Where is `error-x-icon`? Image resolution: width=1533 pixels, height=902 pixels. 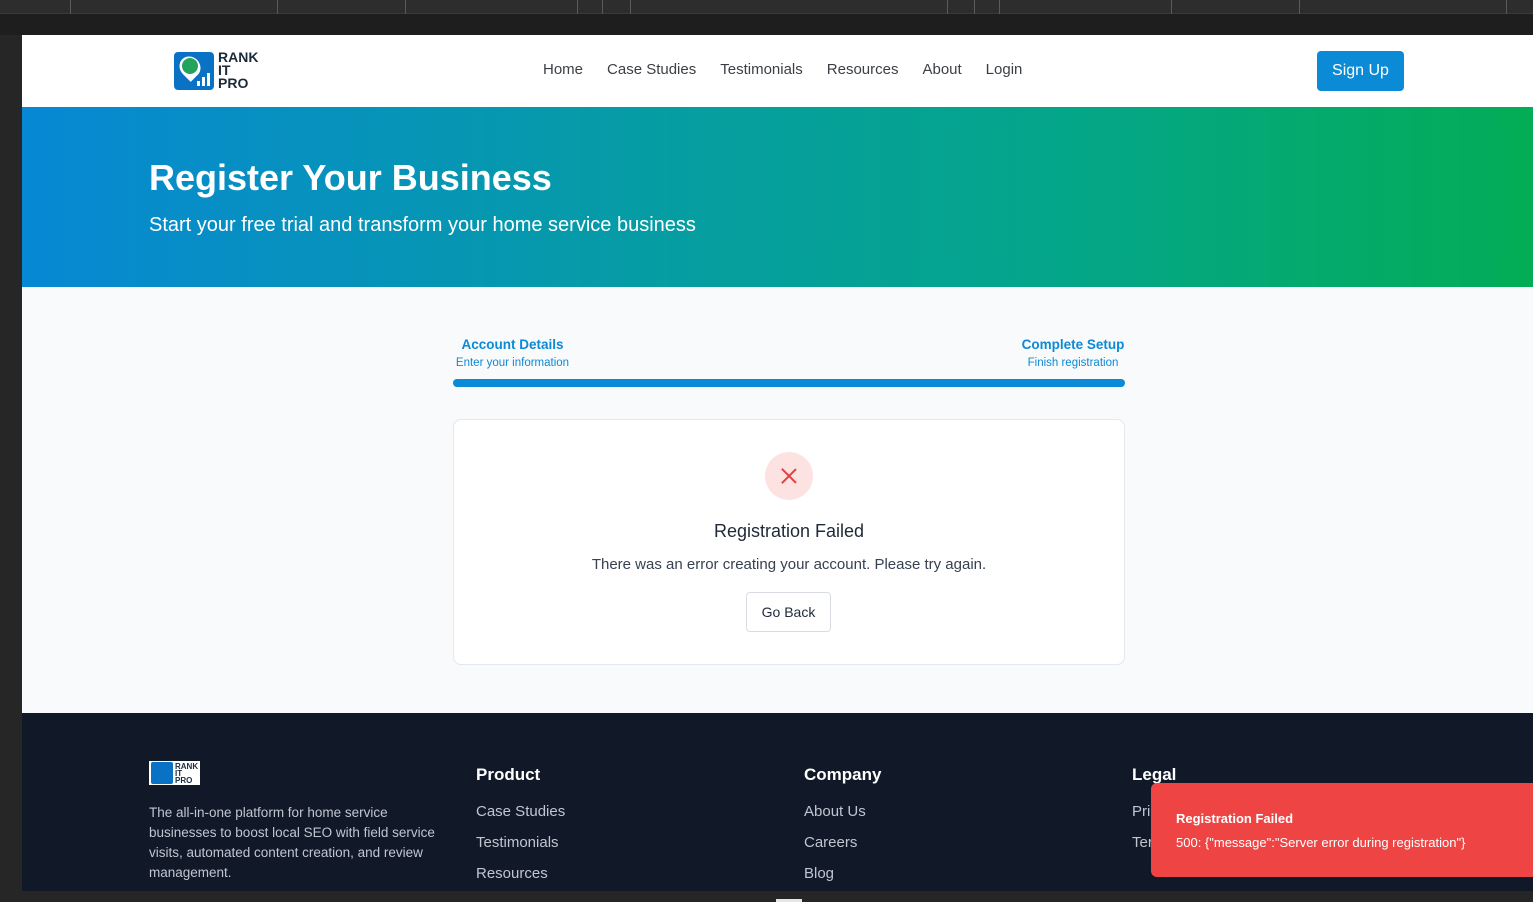 error-x-icon is located at coordinates (789, 476).